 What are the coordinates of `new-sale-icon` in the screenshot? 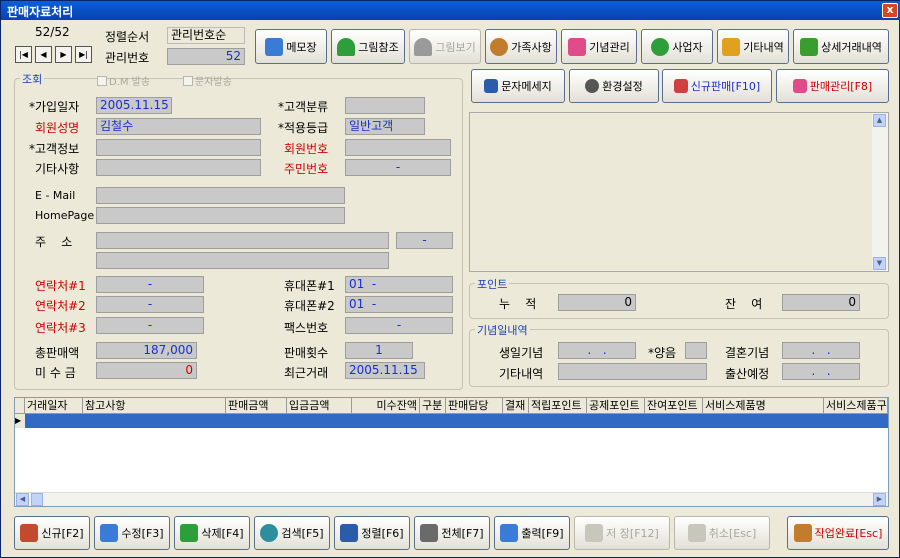 It's located at (680, 86).